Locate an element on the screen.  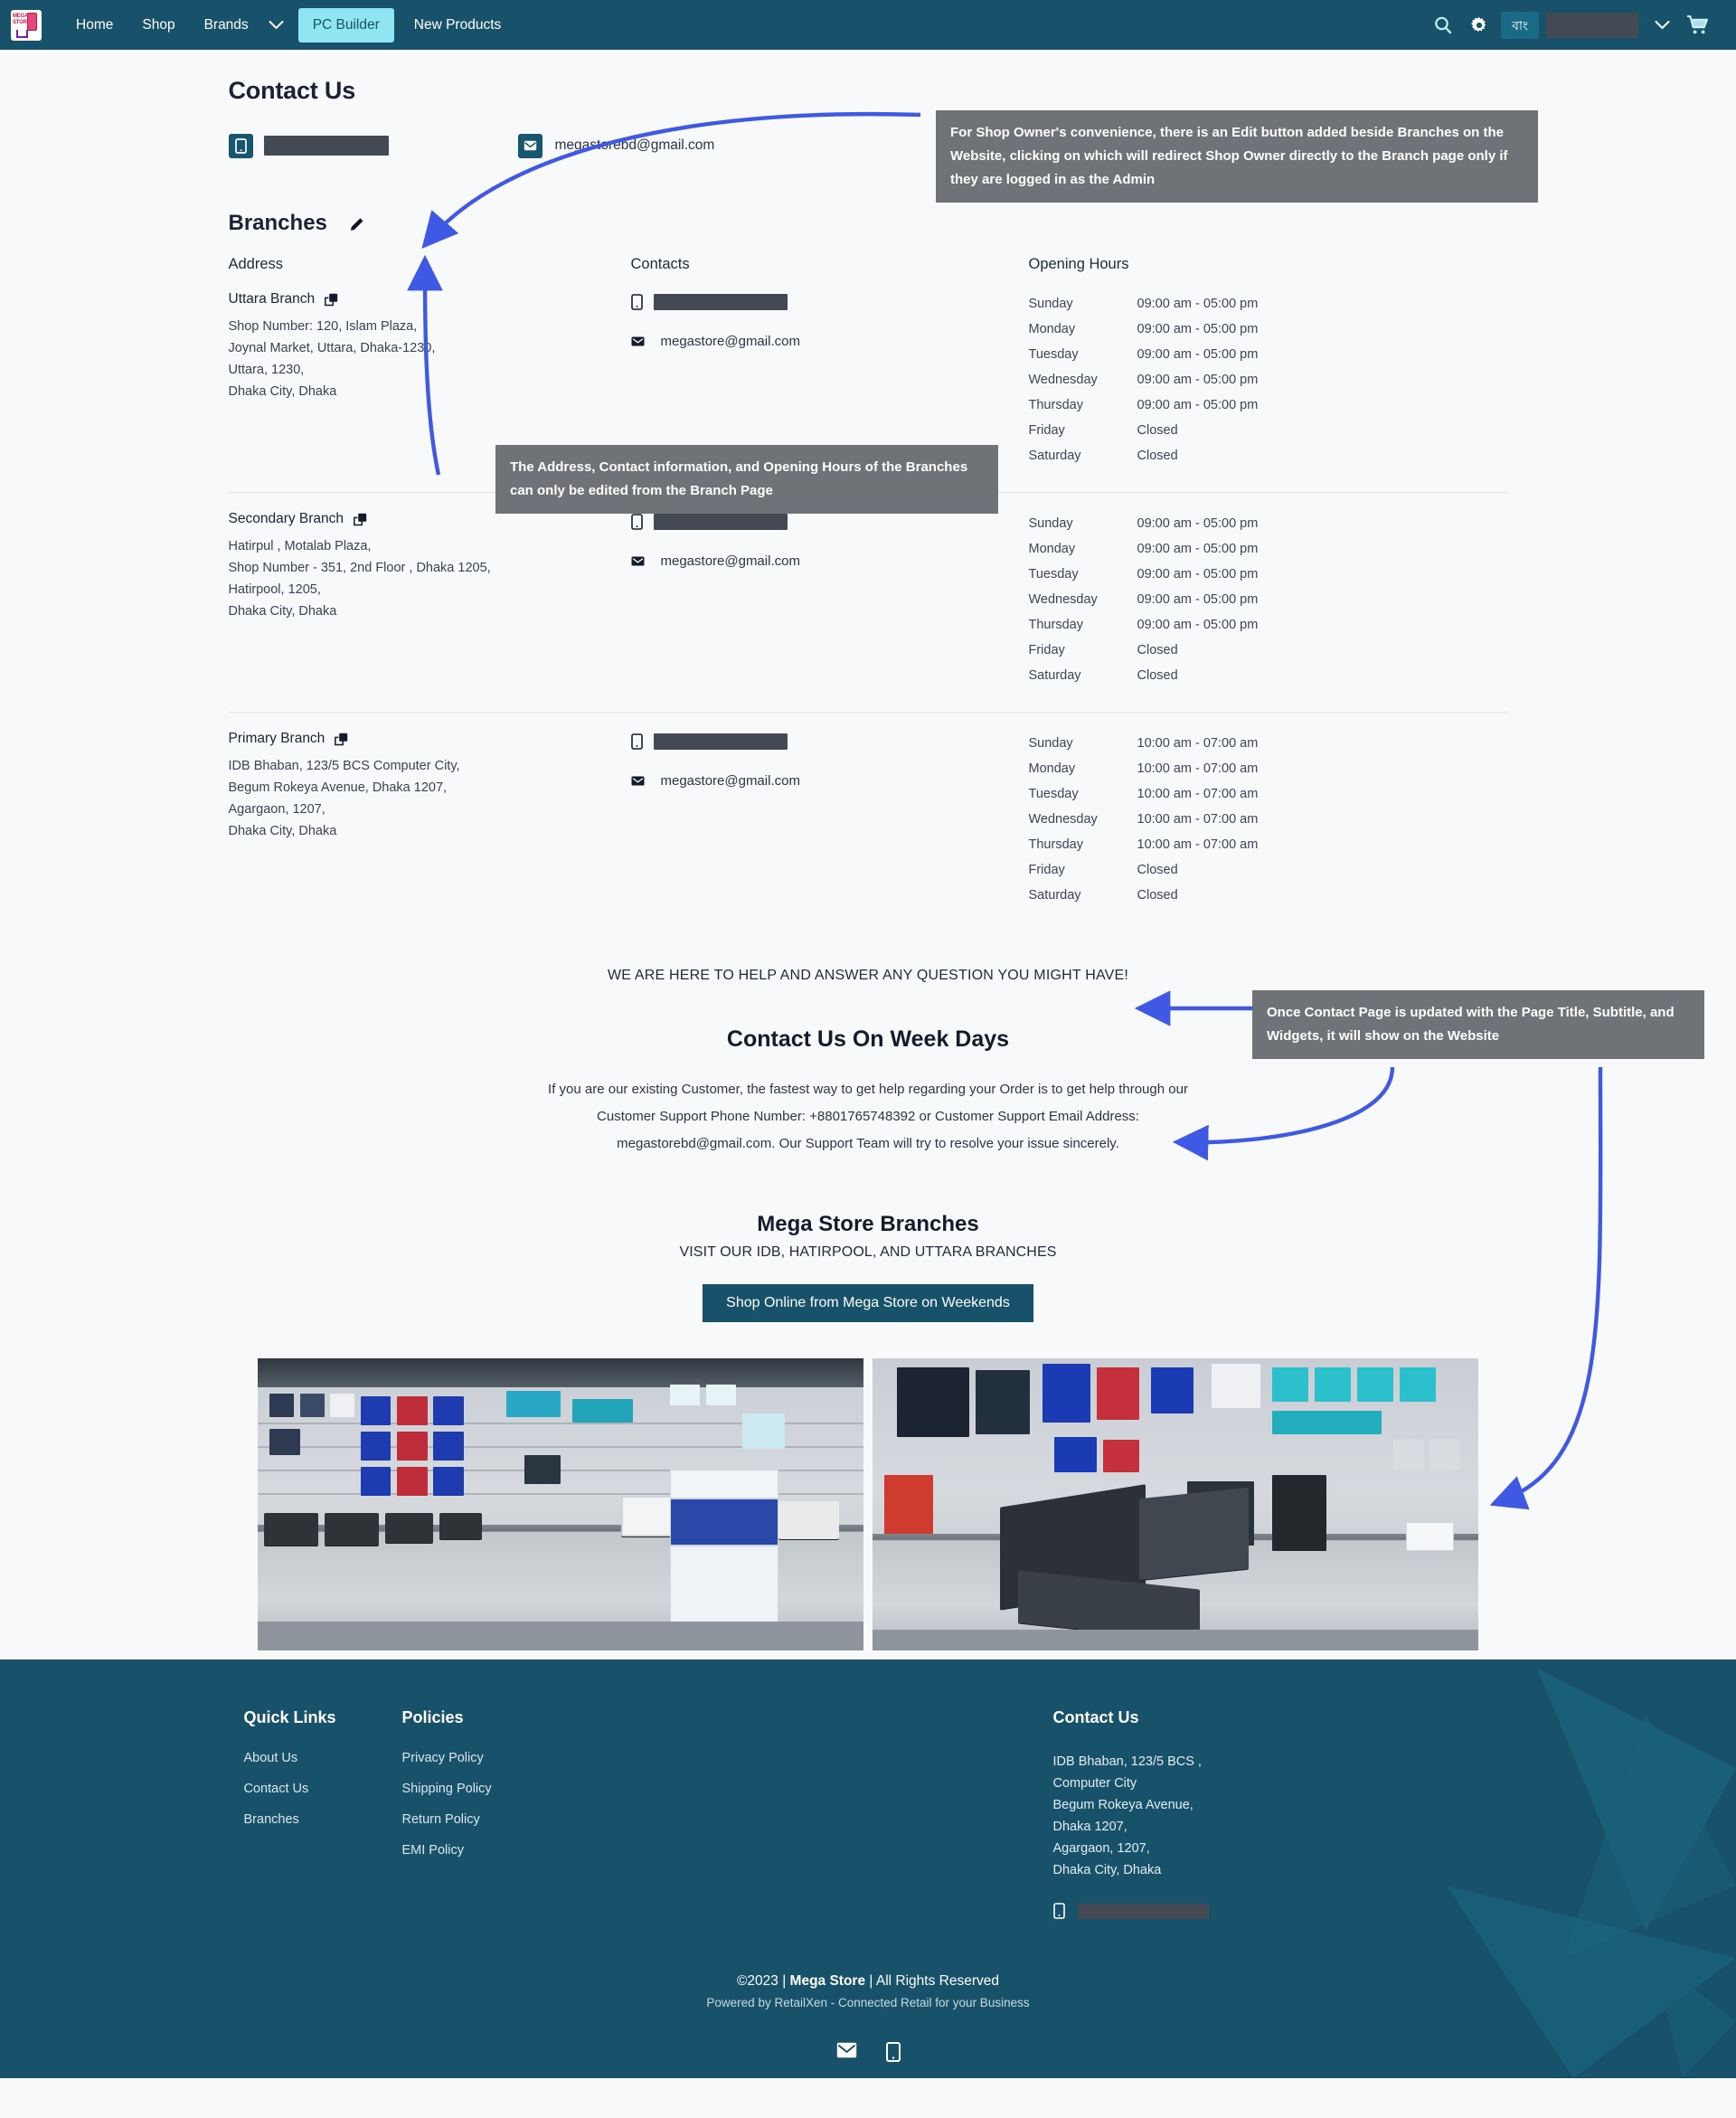
envelope-icon is located at coordinates (530, 145).